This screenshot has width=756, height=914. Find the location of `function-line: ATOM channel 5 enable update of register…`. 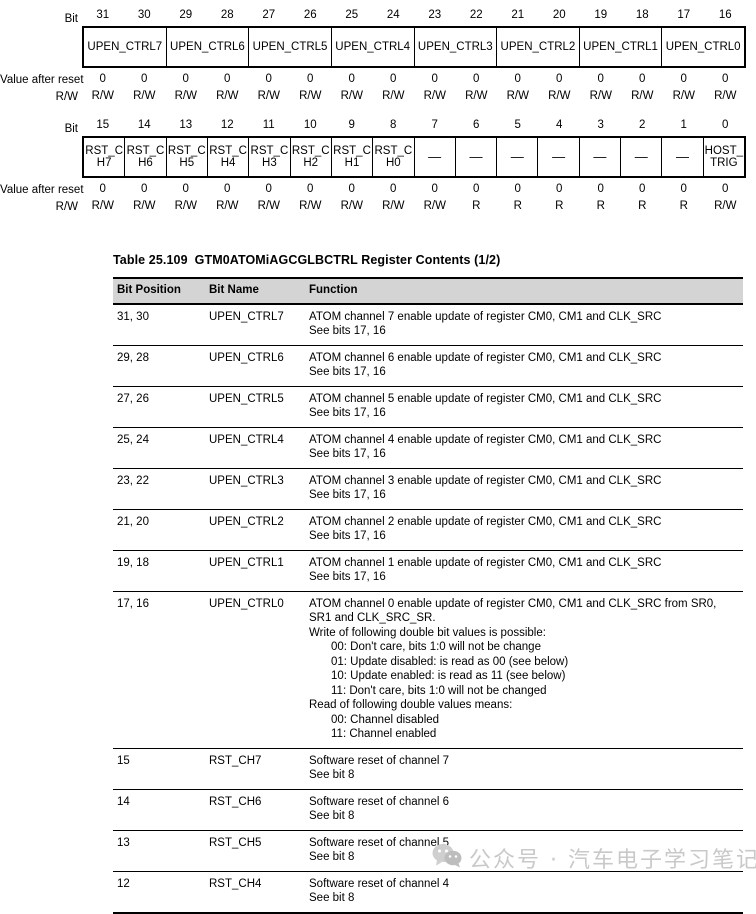

function-line: ATOM channel 5 enable update of register… is located at coordinates (485, 398).